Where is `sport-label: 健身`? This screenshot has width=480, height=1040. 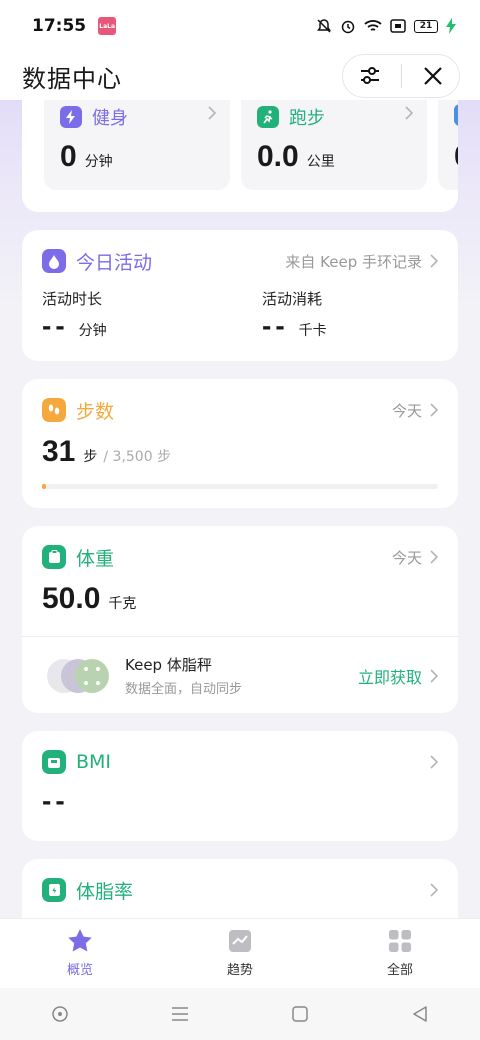
sport-label: 健身 is located at coordinates (110, 118).